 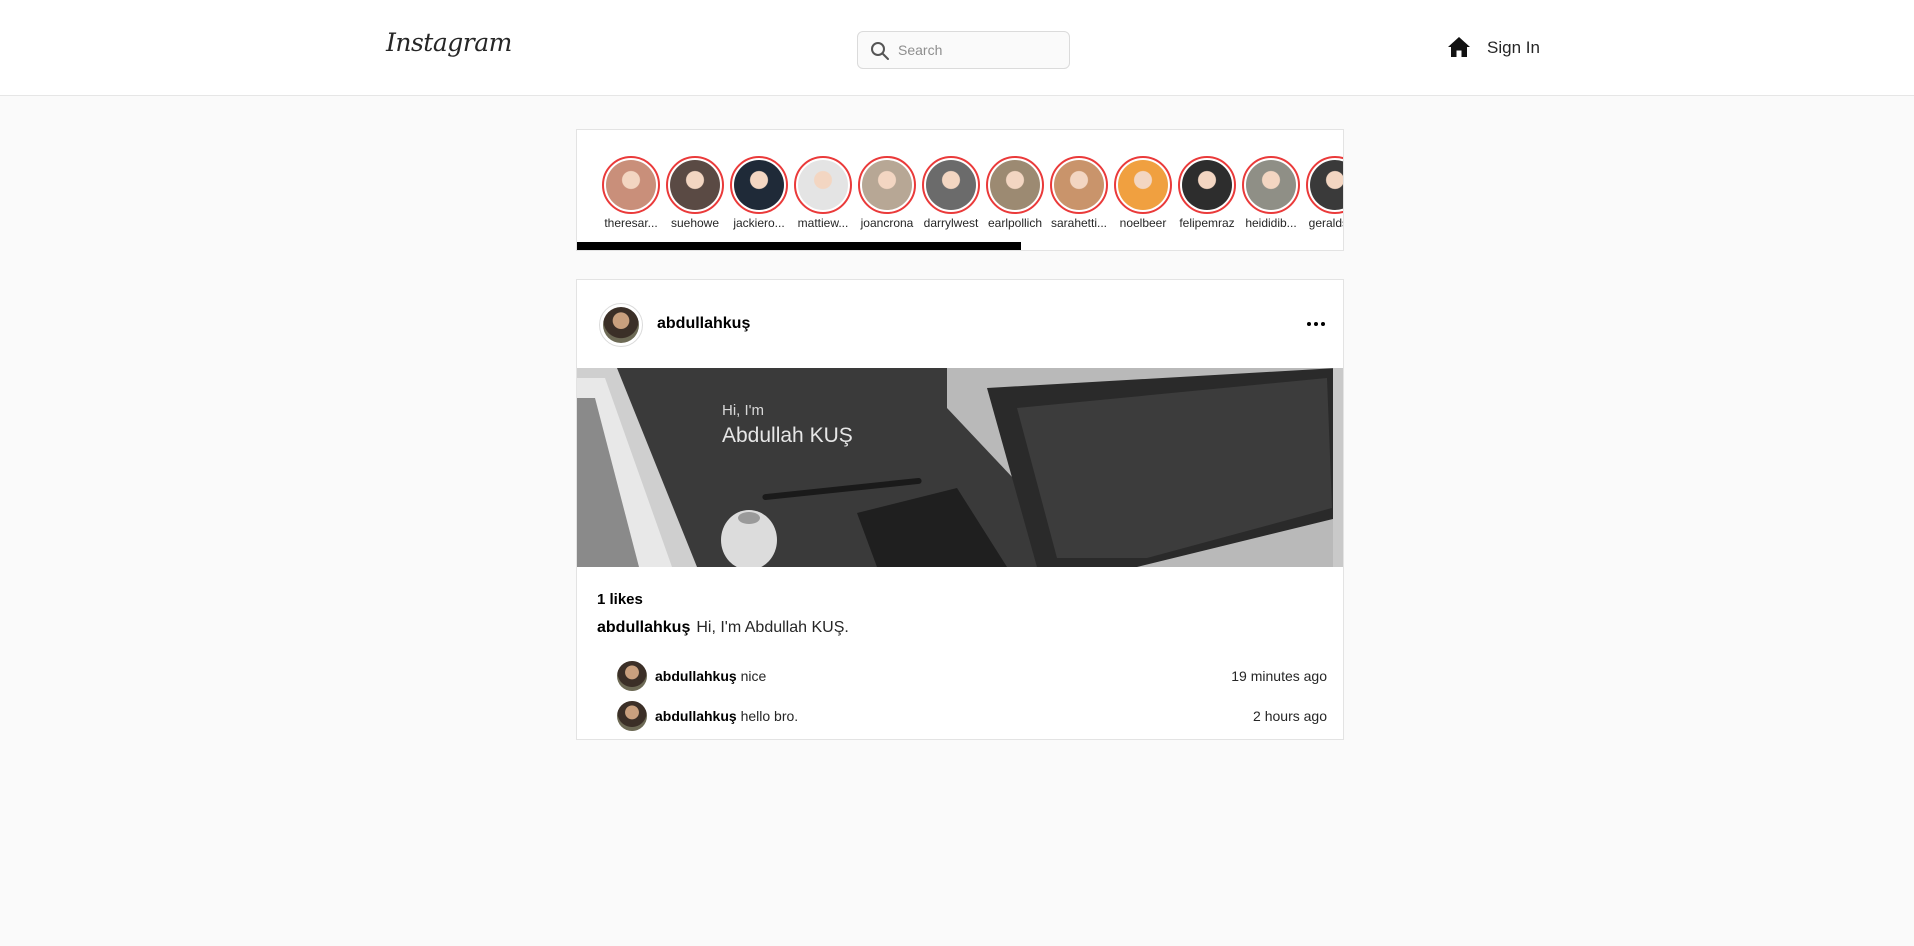 I want to click on search-box, so click(x=963, y=50).